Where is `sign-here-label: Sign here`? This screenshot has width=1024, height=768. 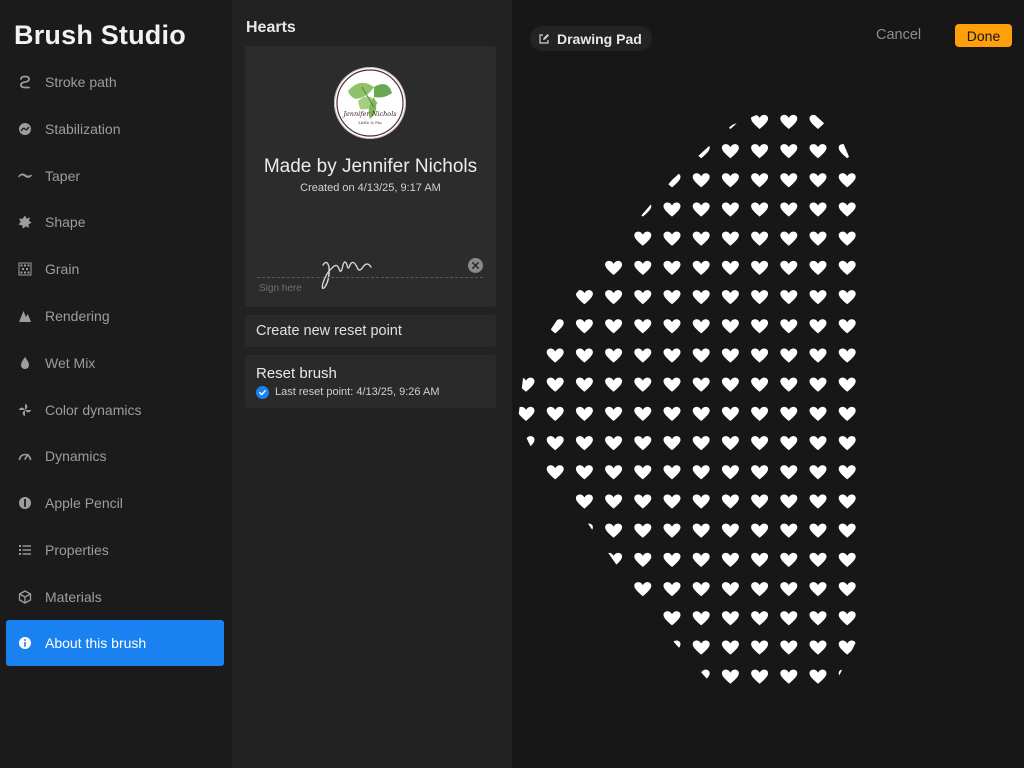
sign-here-label: Sign here is located at coordinates (280, 288).